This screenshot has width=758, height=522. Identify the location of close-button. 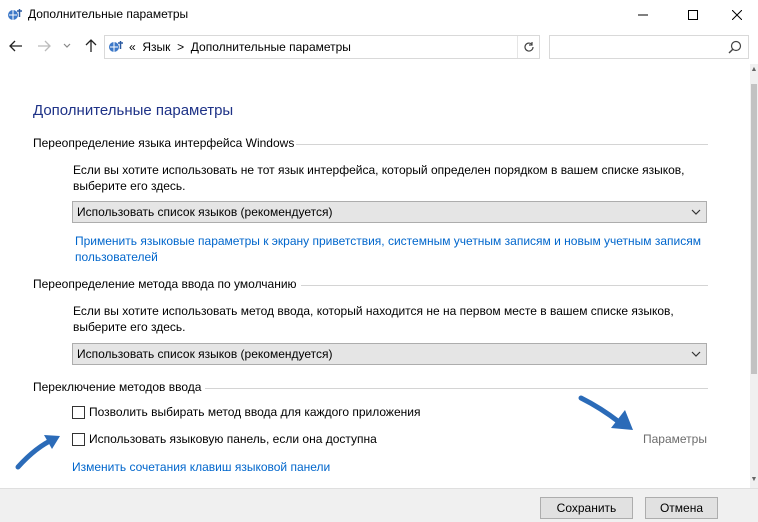
(736, 15).